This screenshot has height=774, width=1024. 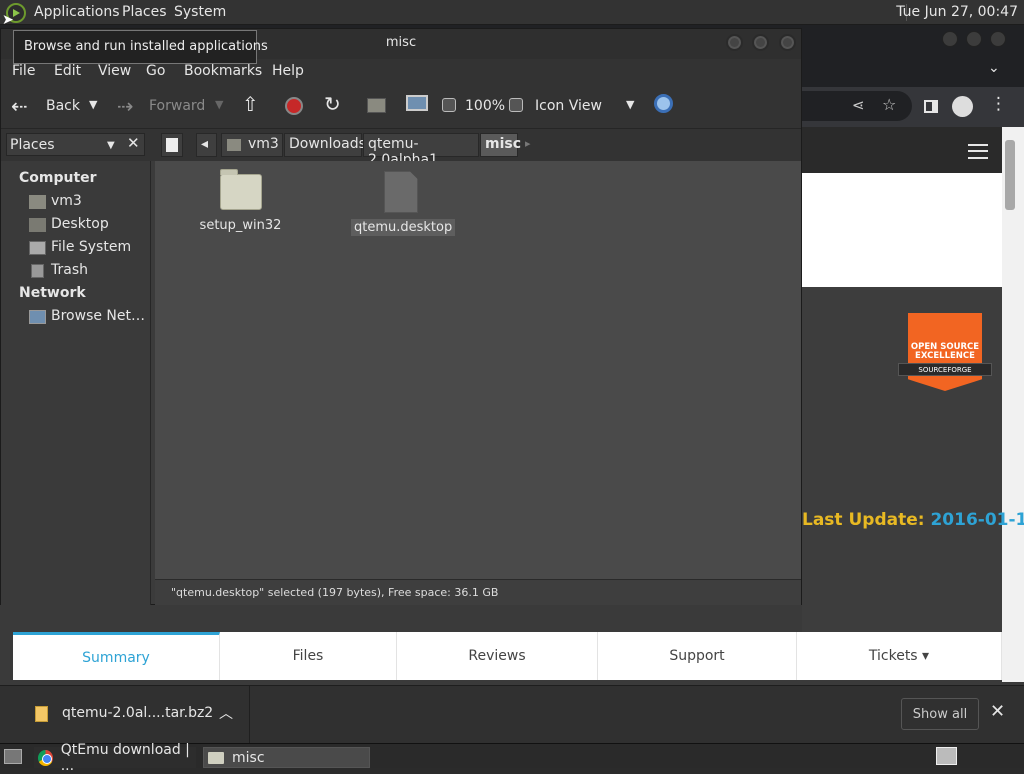 What do you see at coordinates (67, 71) in the screenshot?
I see `menu-edit: Edit` at bounding box center [67, 71].